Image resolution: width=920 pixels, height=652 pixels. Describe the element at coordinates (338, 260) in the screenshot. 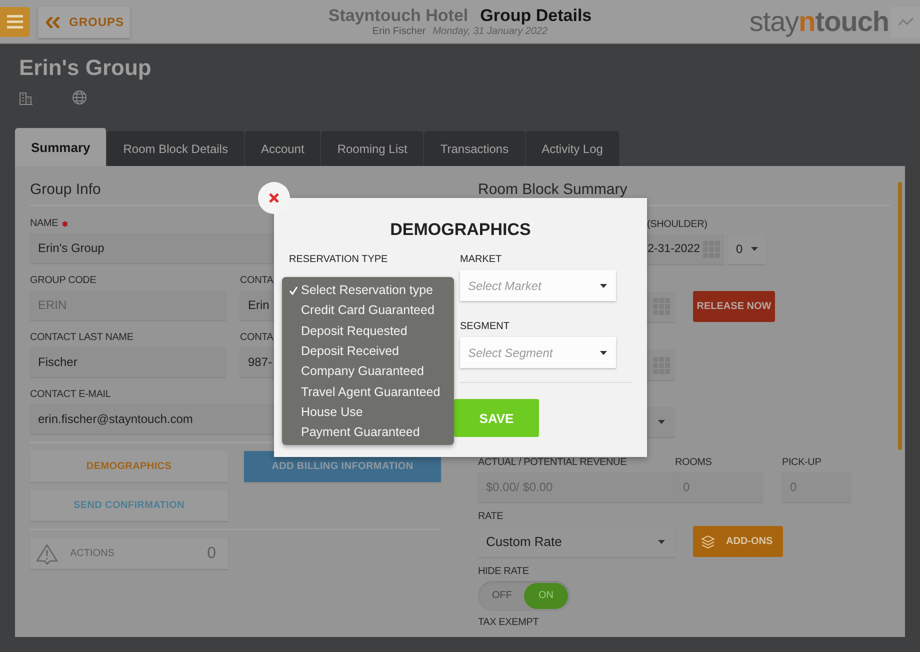

I see `field-label: RESERVATION TYPE` at that location.